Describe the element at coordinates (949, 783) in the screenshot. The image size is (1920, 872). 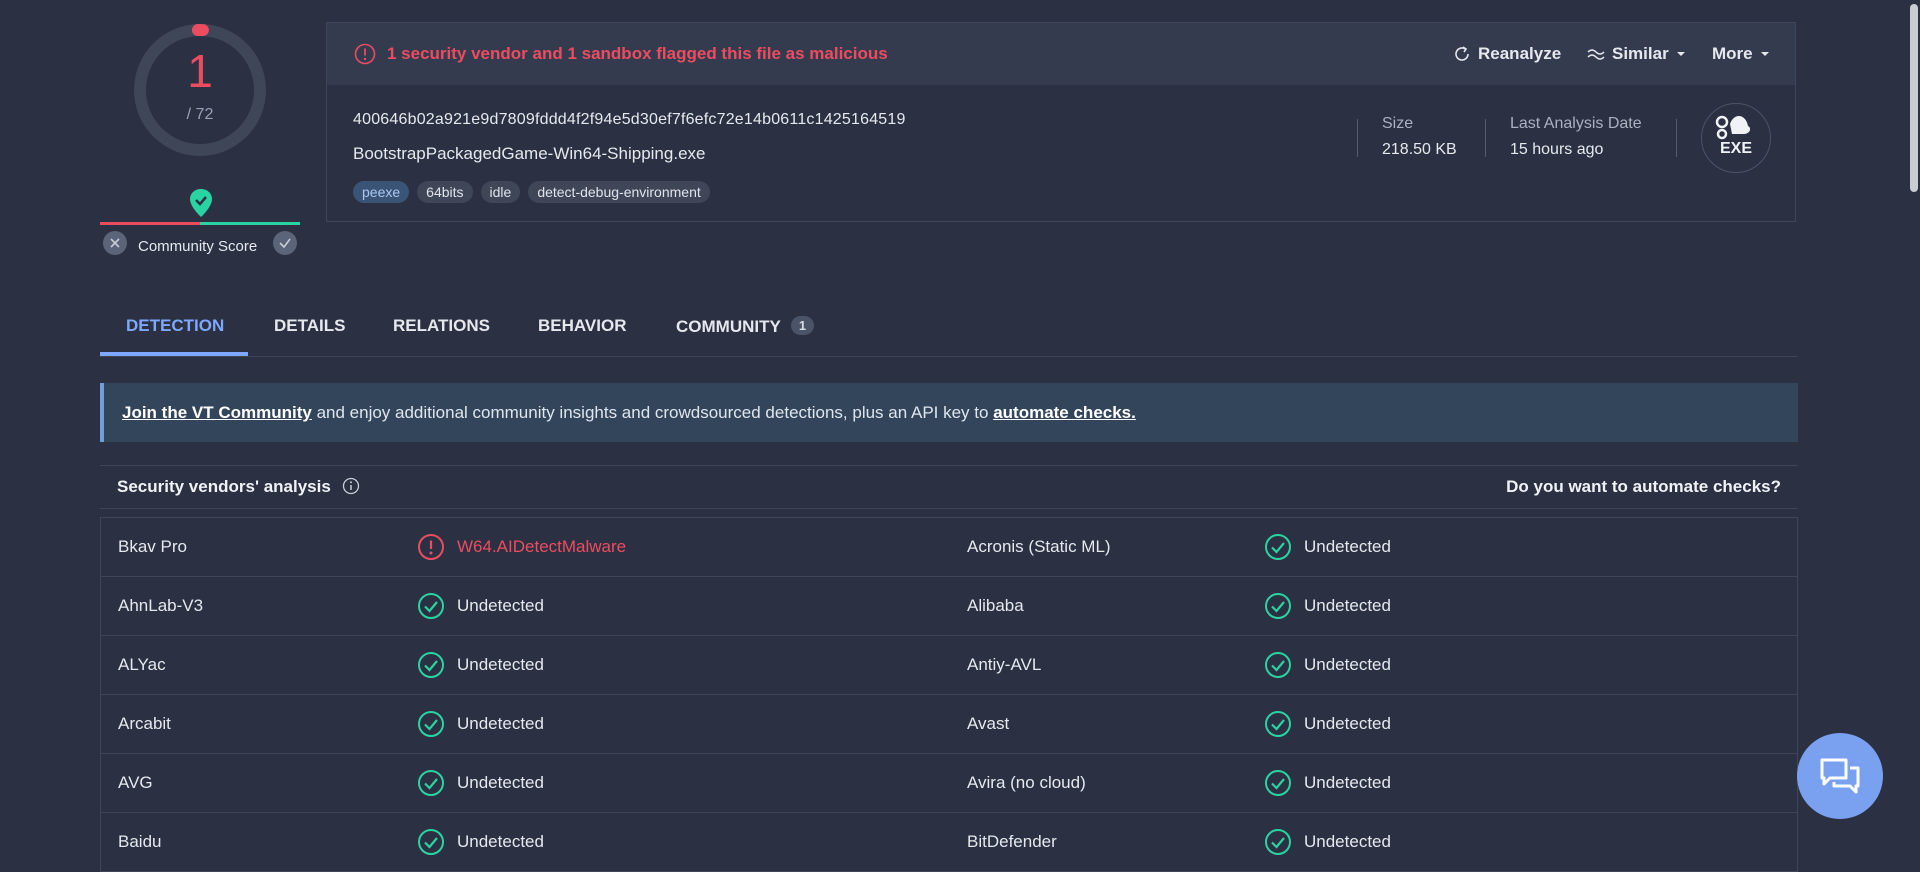
I see `vendor-row: AVG Undetected Avira (no cloud) Undetected` at that location.